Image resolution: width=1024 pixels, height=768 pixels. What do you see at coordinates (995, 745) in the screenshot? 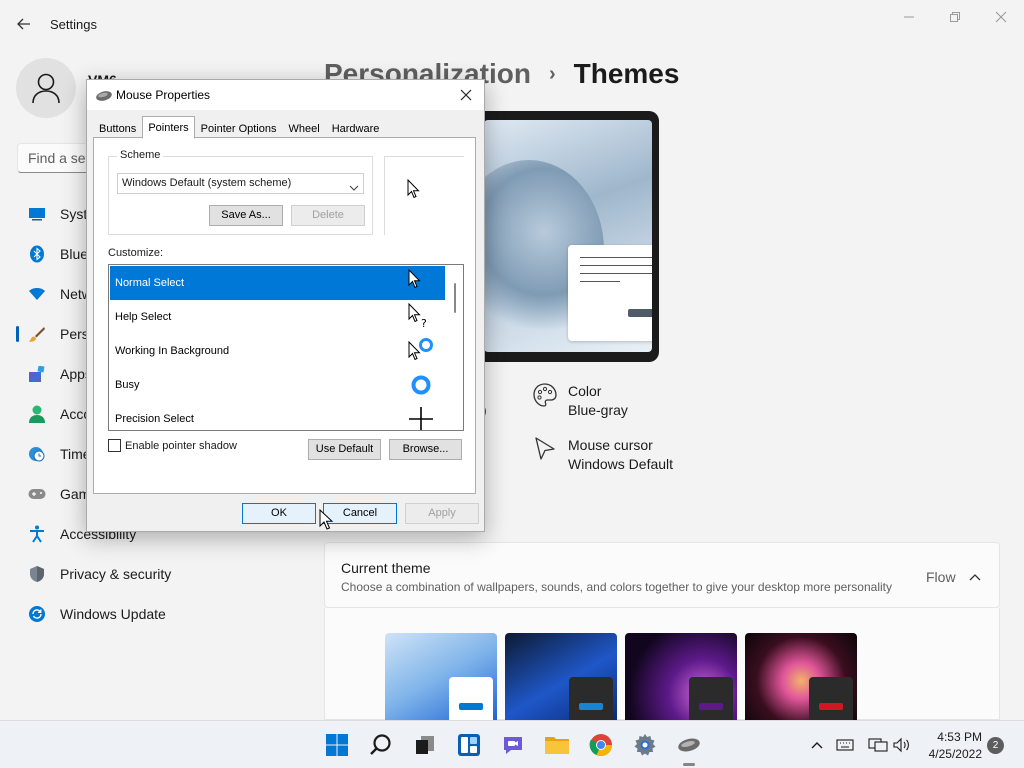
I see `notification-badge: 2` at bounding box center [995, 745].